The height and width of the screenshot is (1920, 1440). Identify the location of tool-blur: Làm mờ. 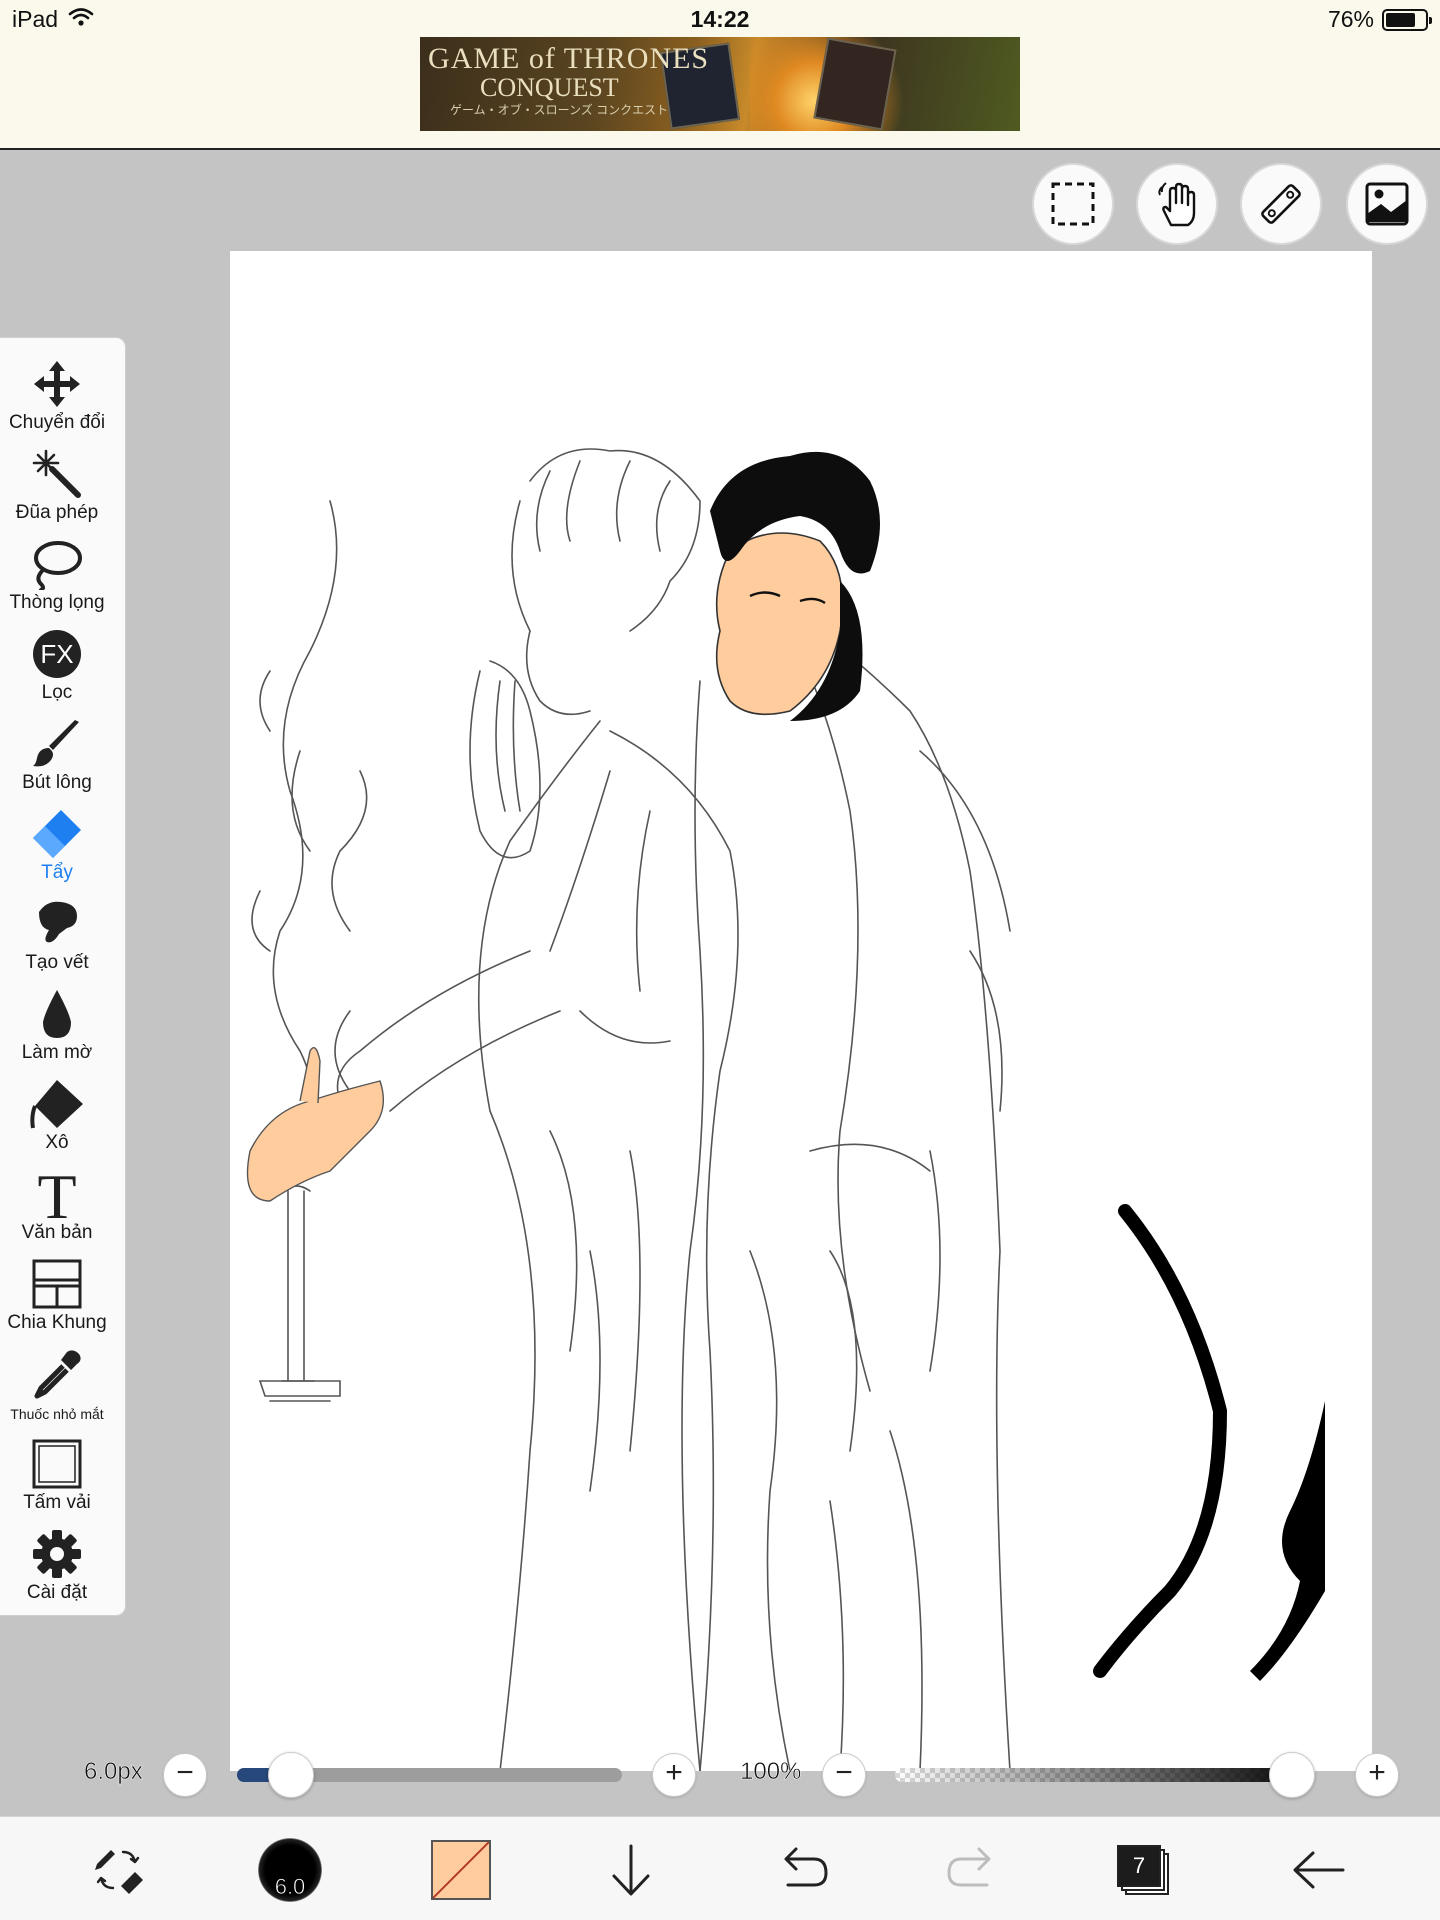
(57, 1028).